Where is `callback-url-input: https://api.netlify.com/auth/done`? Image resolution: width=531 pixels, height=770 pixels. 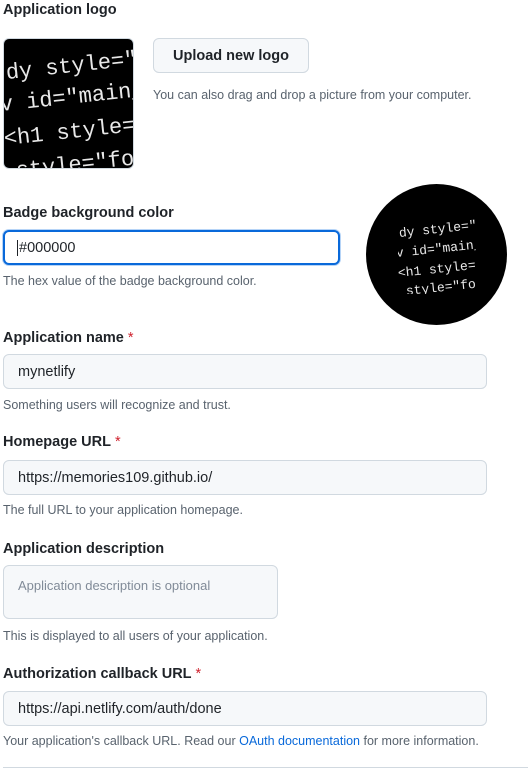 callback-url-input: https://api.netlify.com/auth/done is located at coordinates (245, 708).